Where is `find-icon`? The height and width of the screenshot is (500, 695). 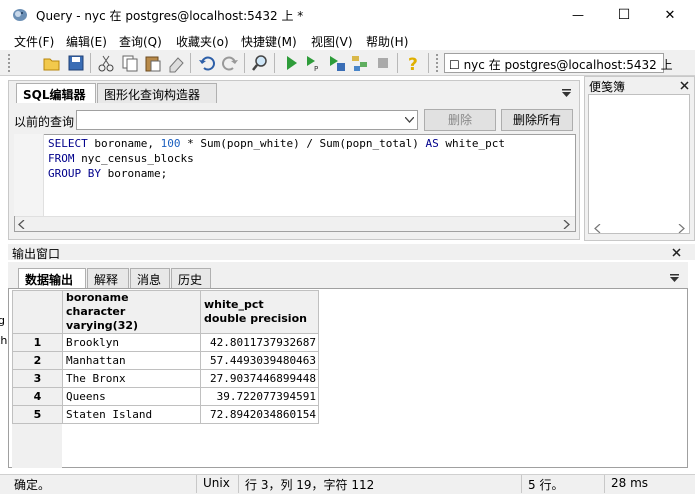 find-icon is located at coordinates (260, 63).